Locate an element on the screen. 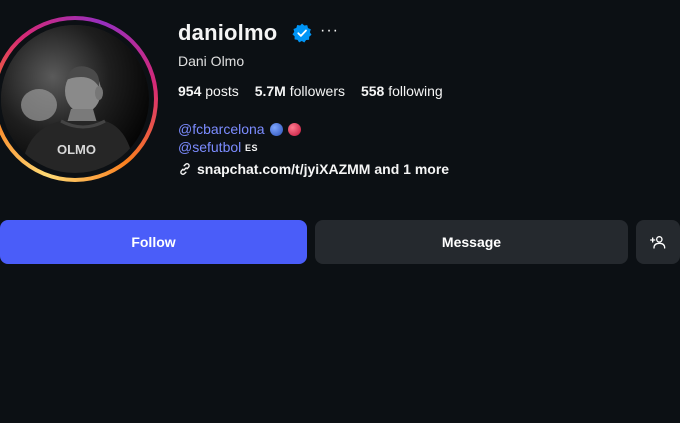  message-button-label: Message is located at coordinates (471, 242).